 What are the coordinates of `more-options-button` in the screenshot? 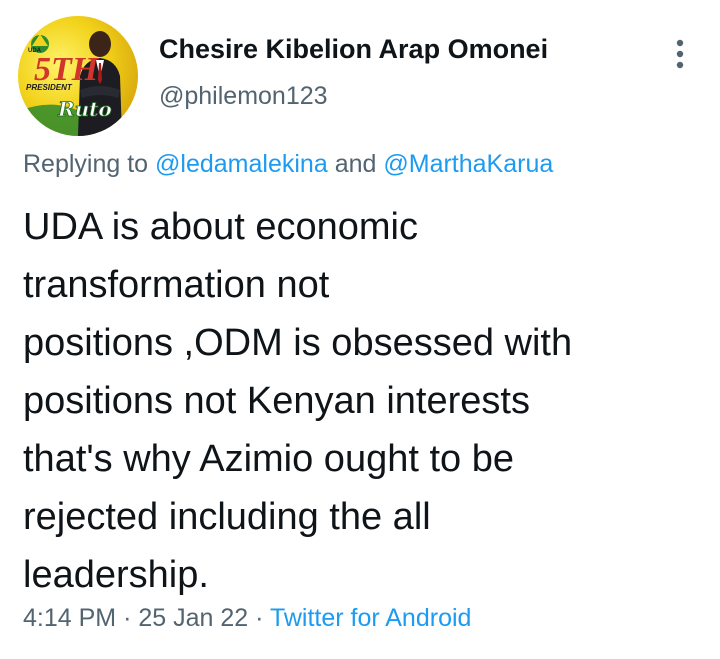 It's located at (680, 54).